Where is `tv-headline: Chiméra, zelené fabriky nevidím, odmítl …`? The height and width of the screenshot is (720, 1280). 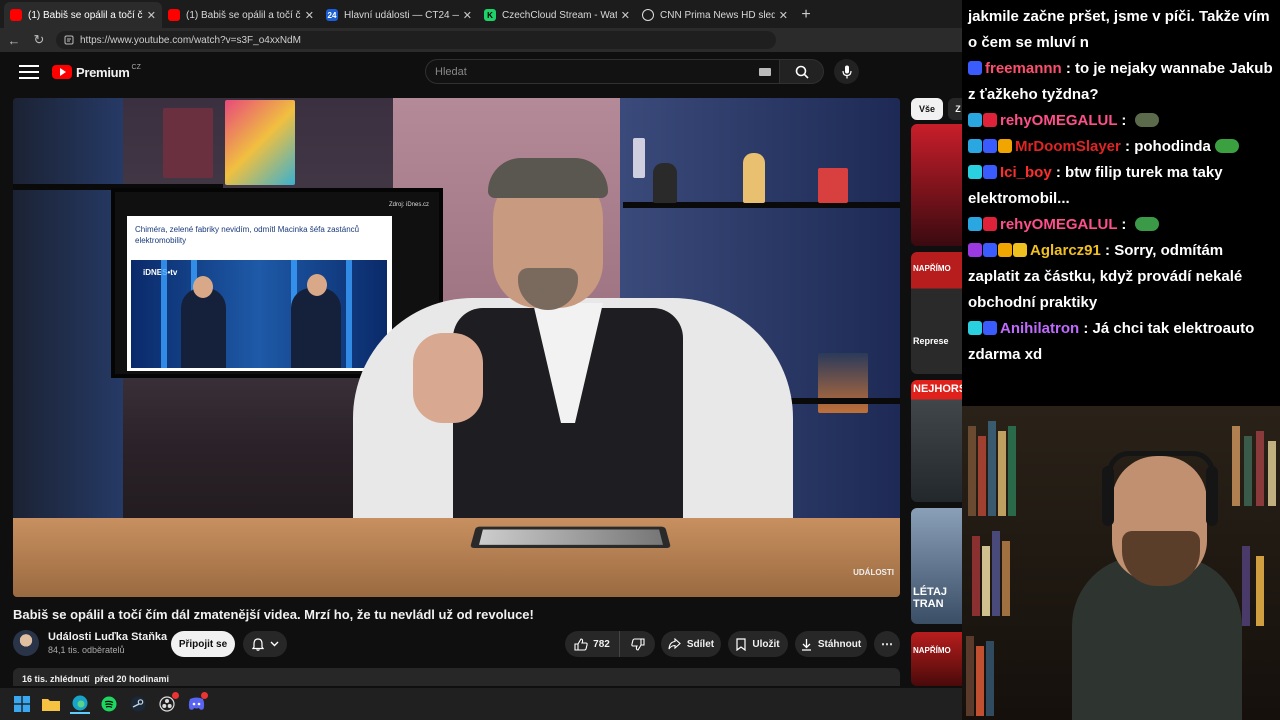
tv-headline: Chiméra, zelené fabriky nevidím, odmítl … is located at coordinates (247, 235).